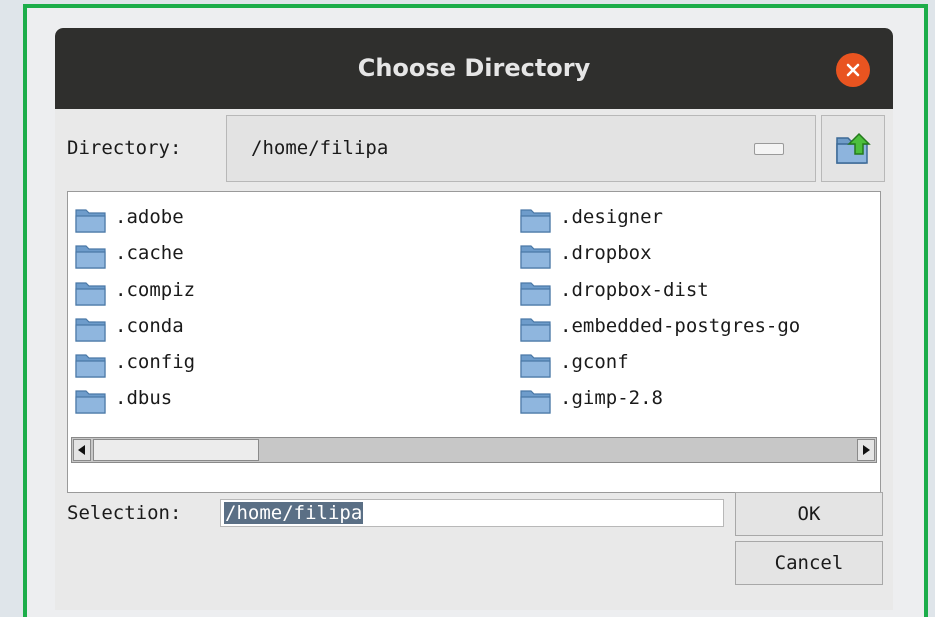 The width and height of the screenshot is (935, 617). I want to click on folder-name: .embedded-postgres-go, so click(680, 325).